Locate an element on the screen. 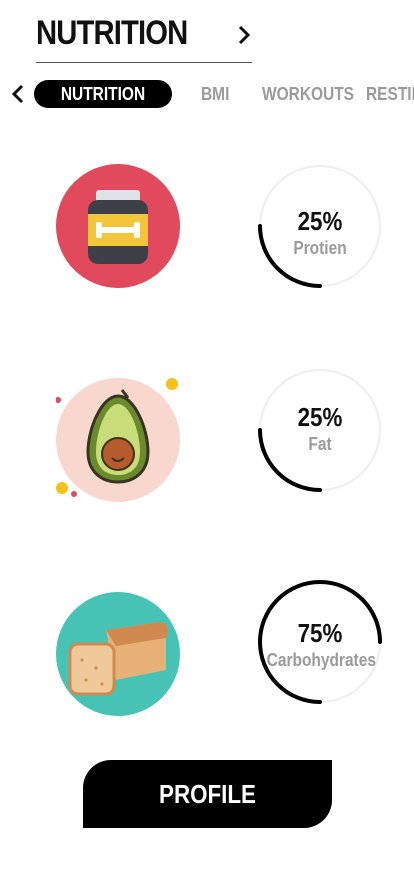 The height and width of the screenshot is (896, 414). protein-percent: 25% is located at coordinates (320, 221).